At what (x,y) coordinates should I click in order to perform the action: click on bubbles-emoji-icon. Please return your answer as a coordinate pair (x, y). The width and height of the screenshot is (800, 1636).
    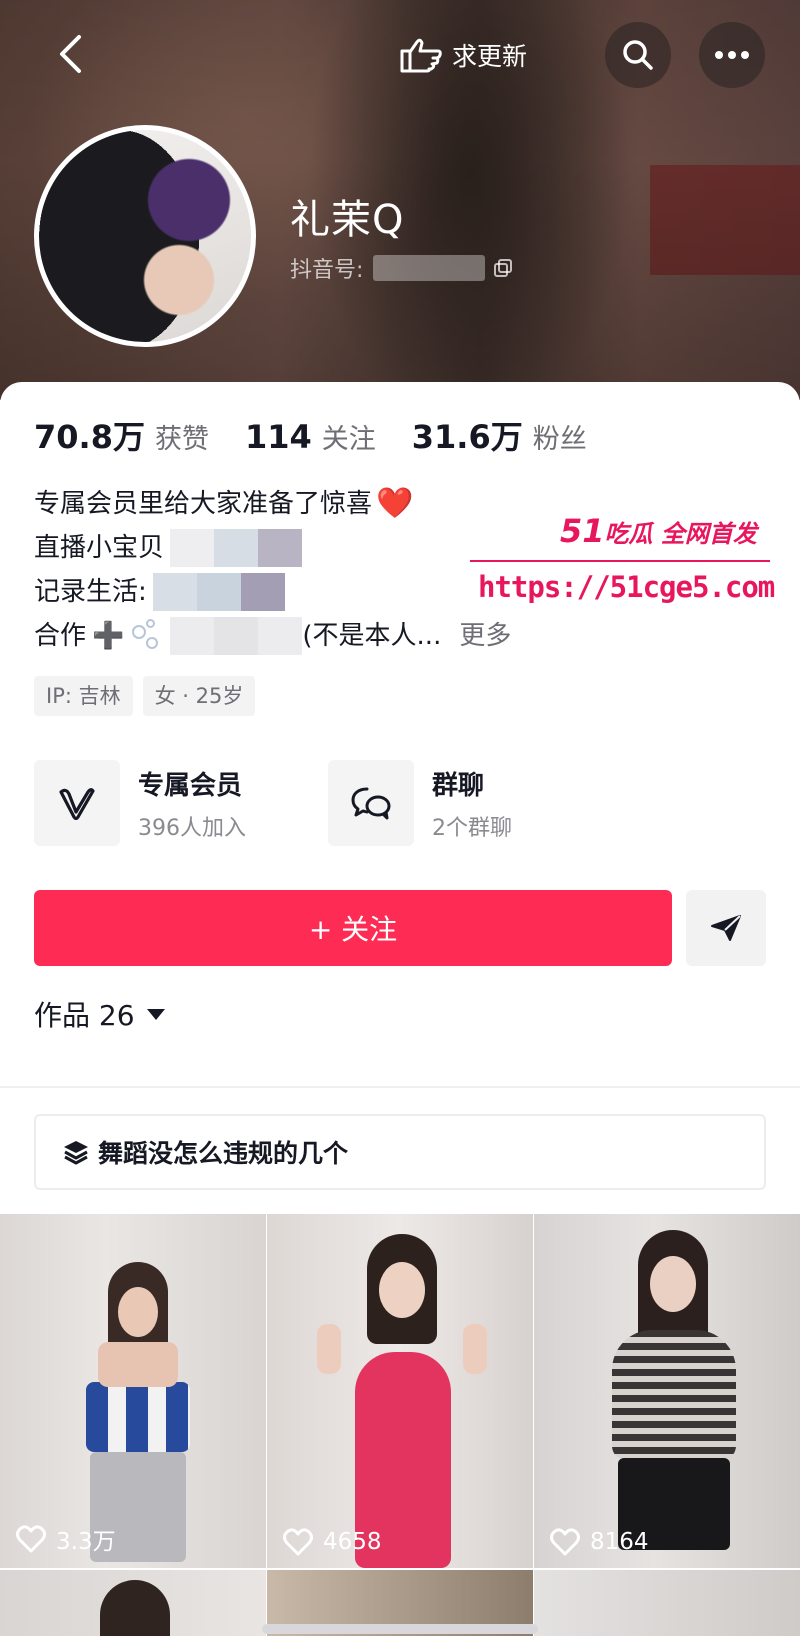
    Looking at the image, I should click on (147, 636).